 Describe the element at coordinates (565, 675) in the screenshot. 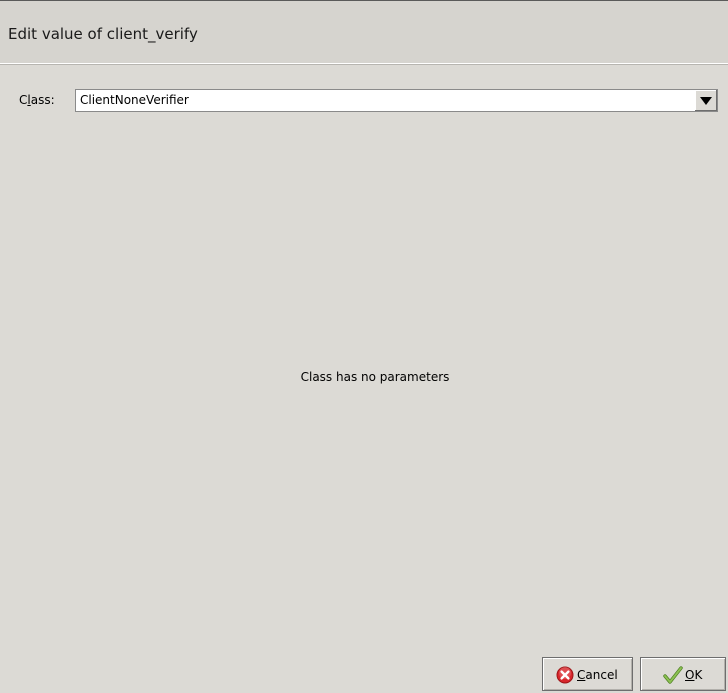

I see `cancel-circle-icon` at that location.